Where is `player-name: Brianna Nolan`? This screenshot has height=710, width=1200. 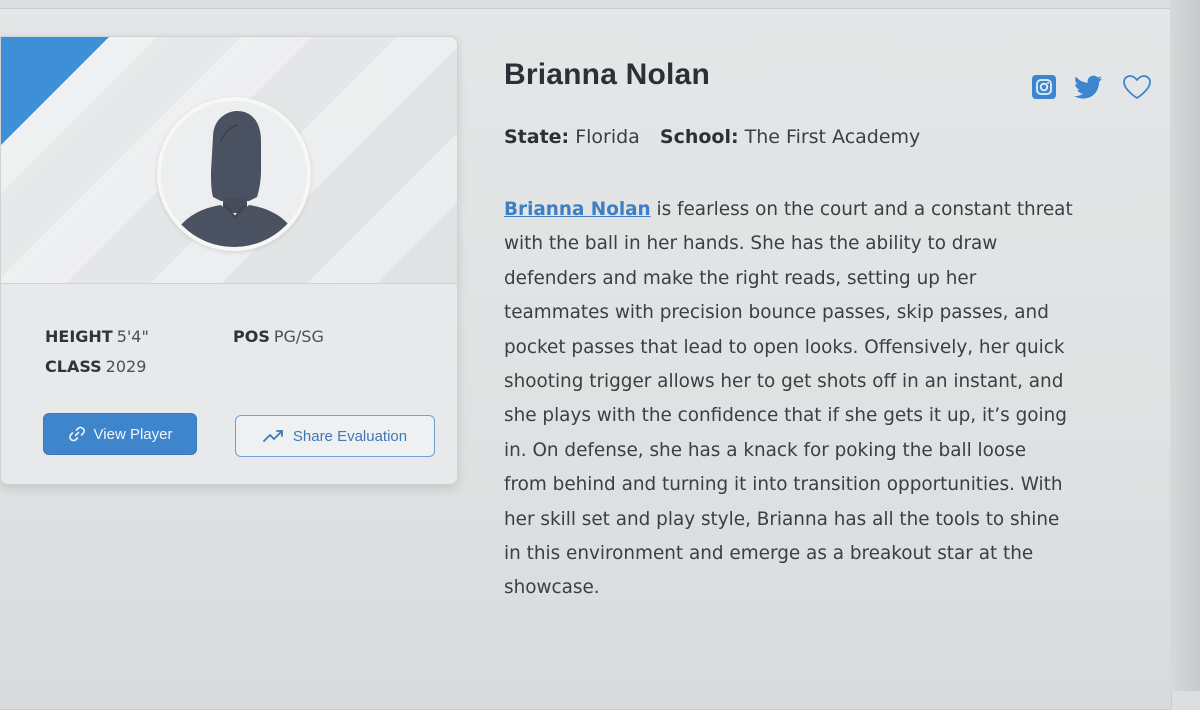
player-name: Brianna Nolan is located at coordinates (607, 74).